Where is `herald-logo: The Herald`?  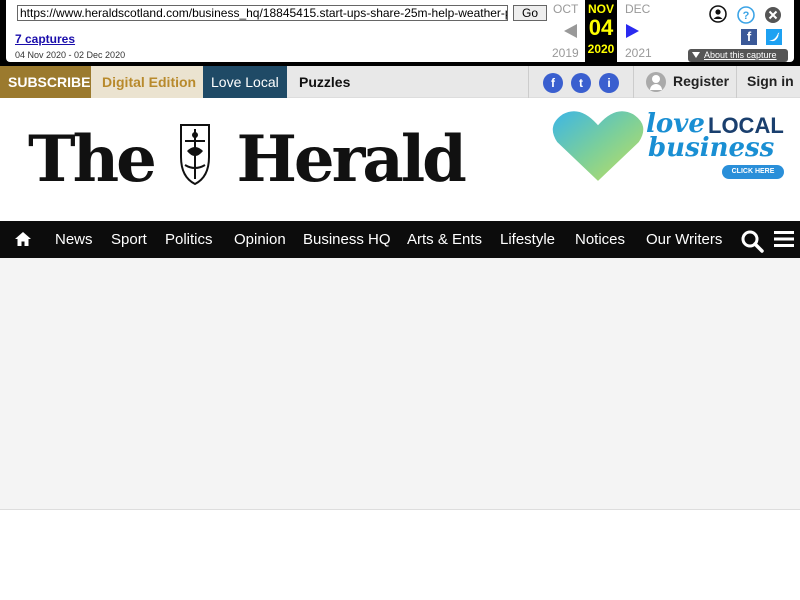 herald-logo: The Herald is located at coordinates (247, 160).